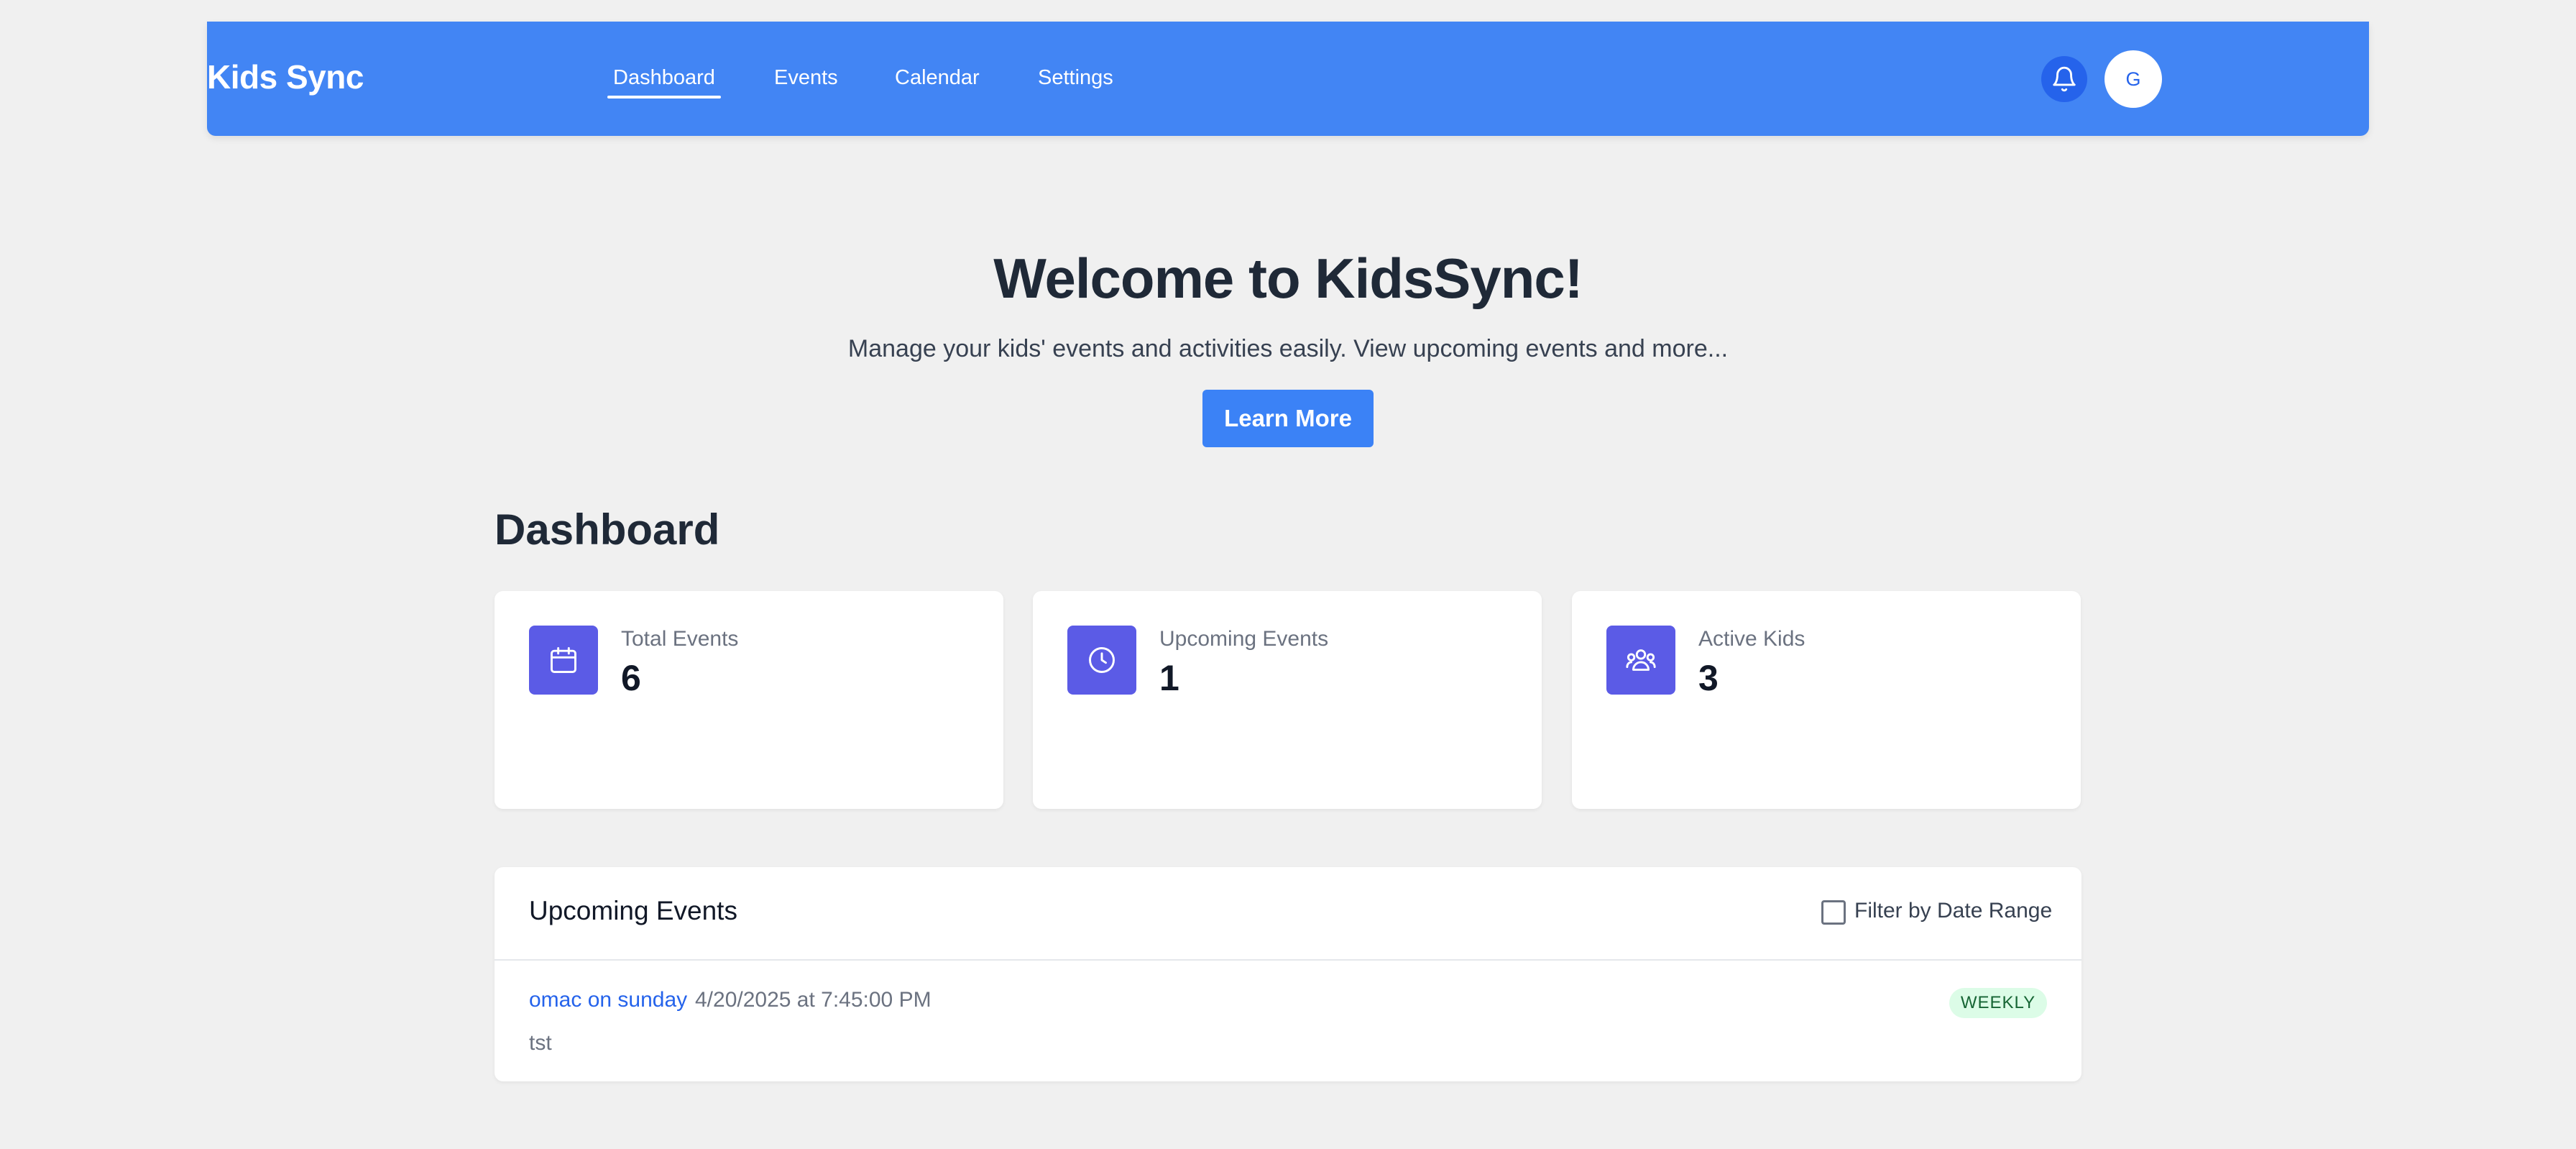 Image resolution: width=2576 pixels, height=1149 pixels. I want to click on nav-dashboard: Dashboard, so click(664, 82).